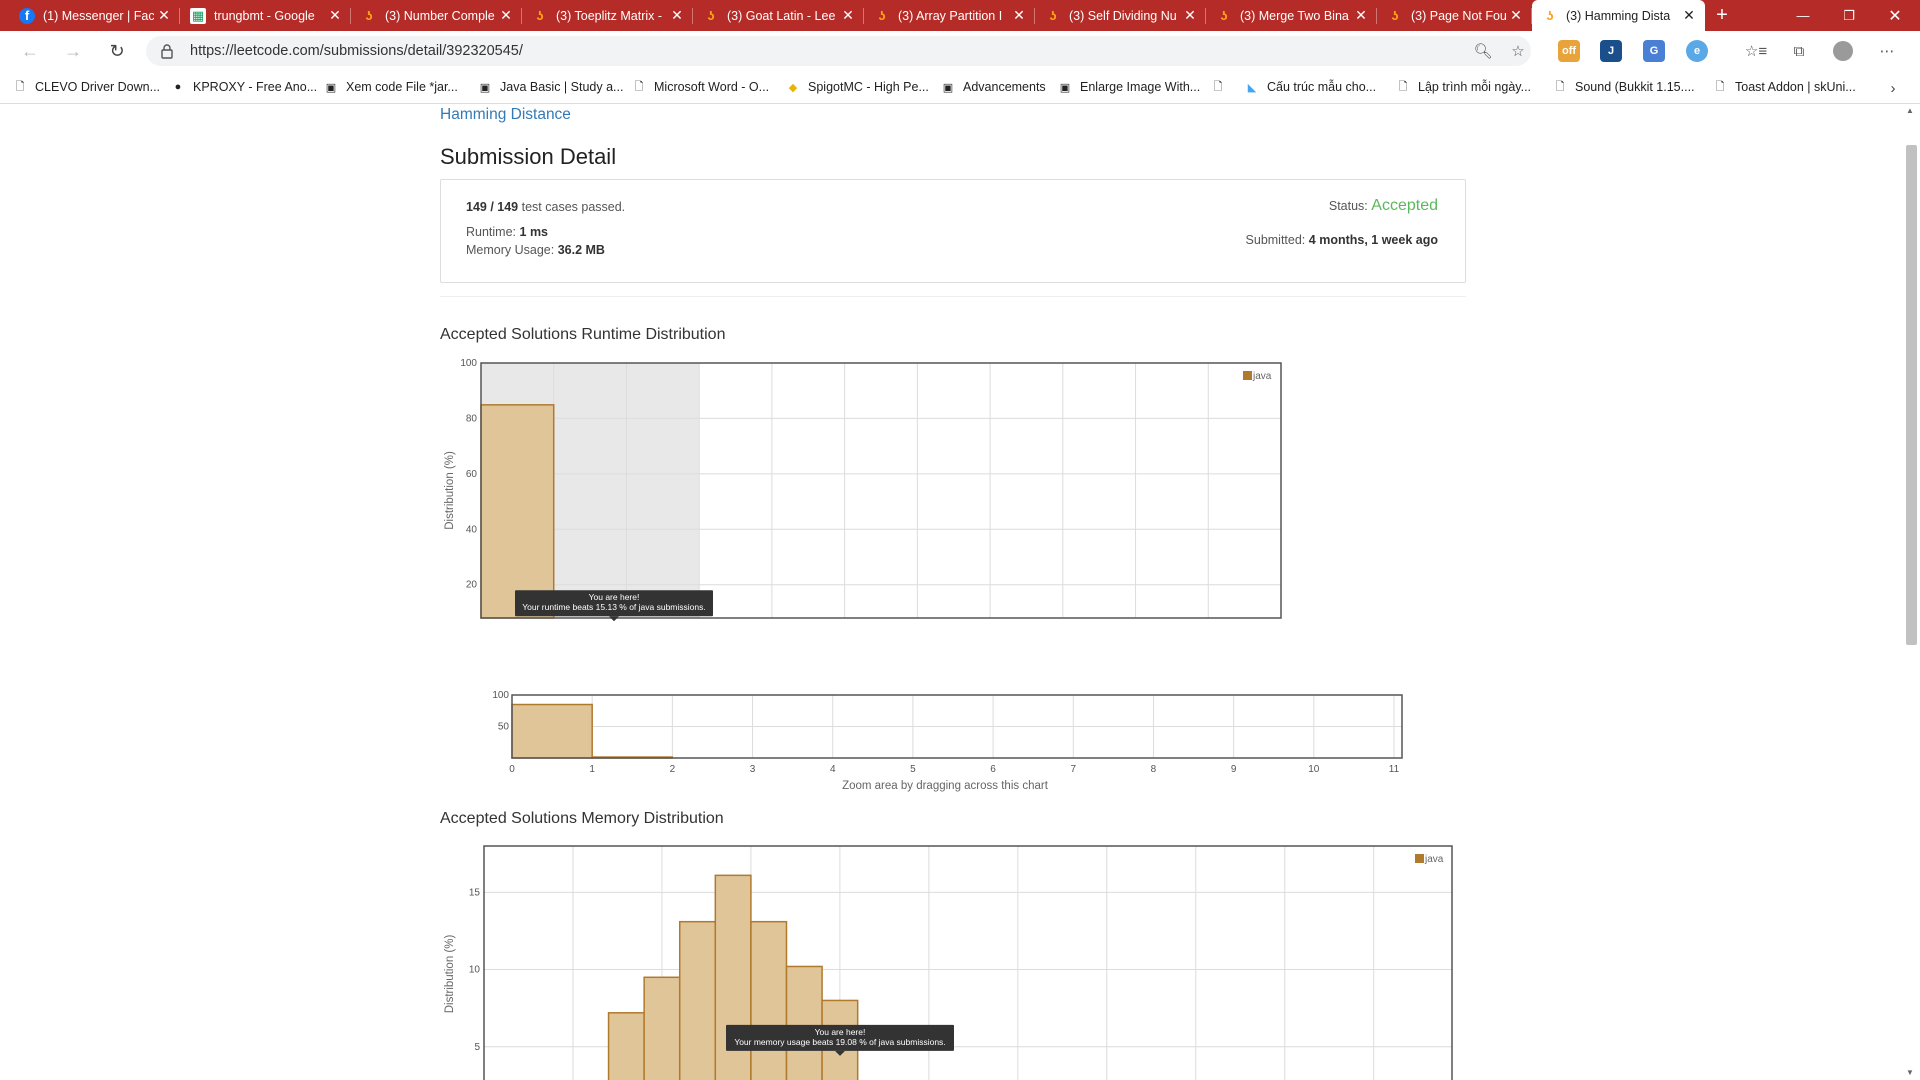 The width and height of the screenshot is (1920, 1080). Describe the element at coordinates (534, 232) in the screenshot. I see `runtime-value: 1 ms` at that location.